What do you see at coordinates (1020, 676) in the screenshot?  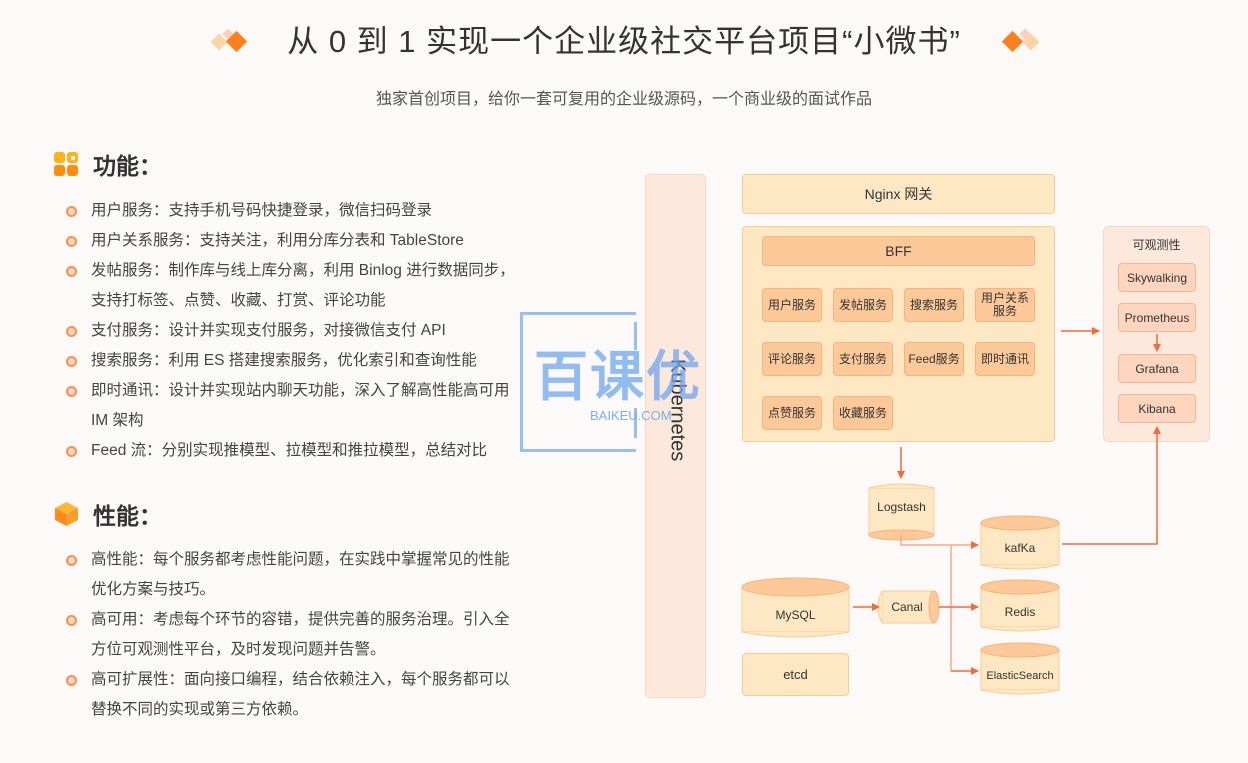 I see `elasticsearch-label: ElasticSearch` at bounding box center [1020, 676].